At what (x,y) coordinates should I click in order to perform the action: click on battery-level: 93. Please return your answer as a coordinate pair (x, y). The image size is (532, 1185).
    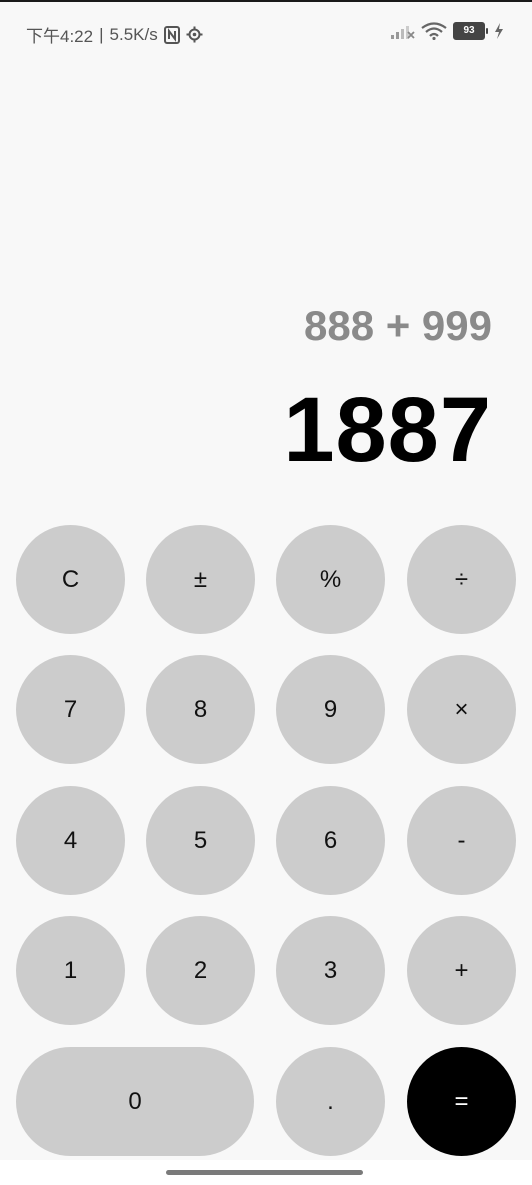
    Looking at the image, I should click on (469, 31).